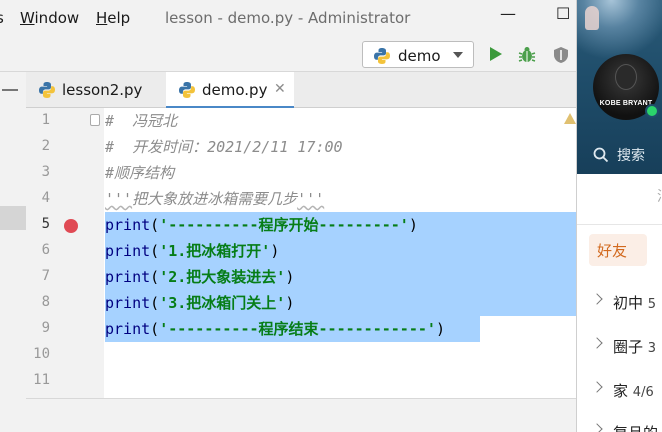 This screenshot has width=662, height=432. What do you see at coordinates (141, 121) in the screenshot?
I see `code-line-1: # 冯冠北` at bounding box center [141, 121].